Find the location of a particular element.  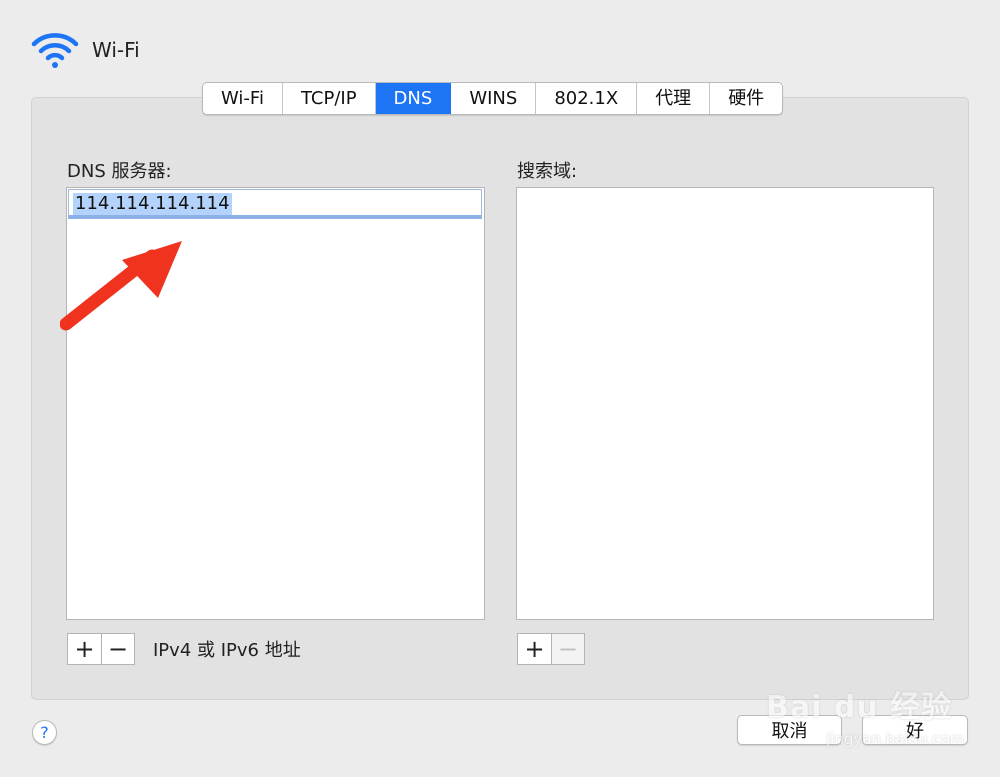

tab-proxy: 代理 is located at coordinates (674, 98).